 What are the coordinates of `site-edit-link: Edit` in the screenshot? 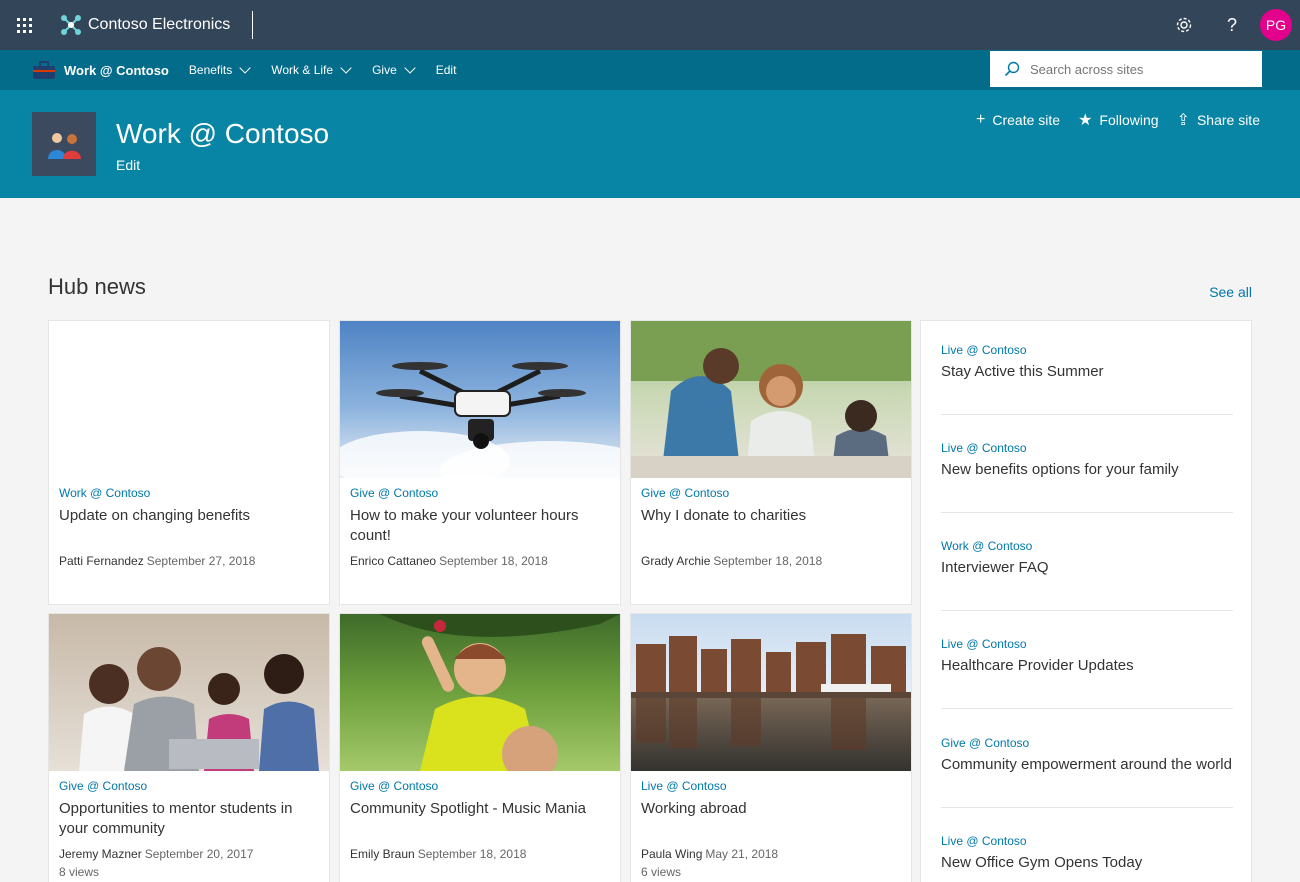 It's located at (128, 165).